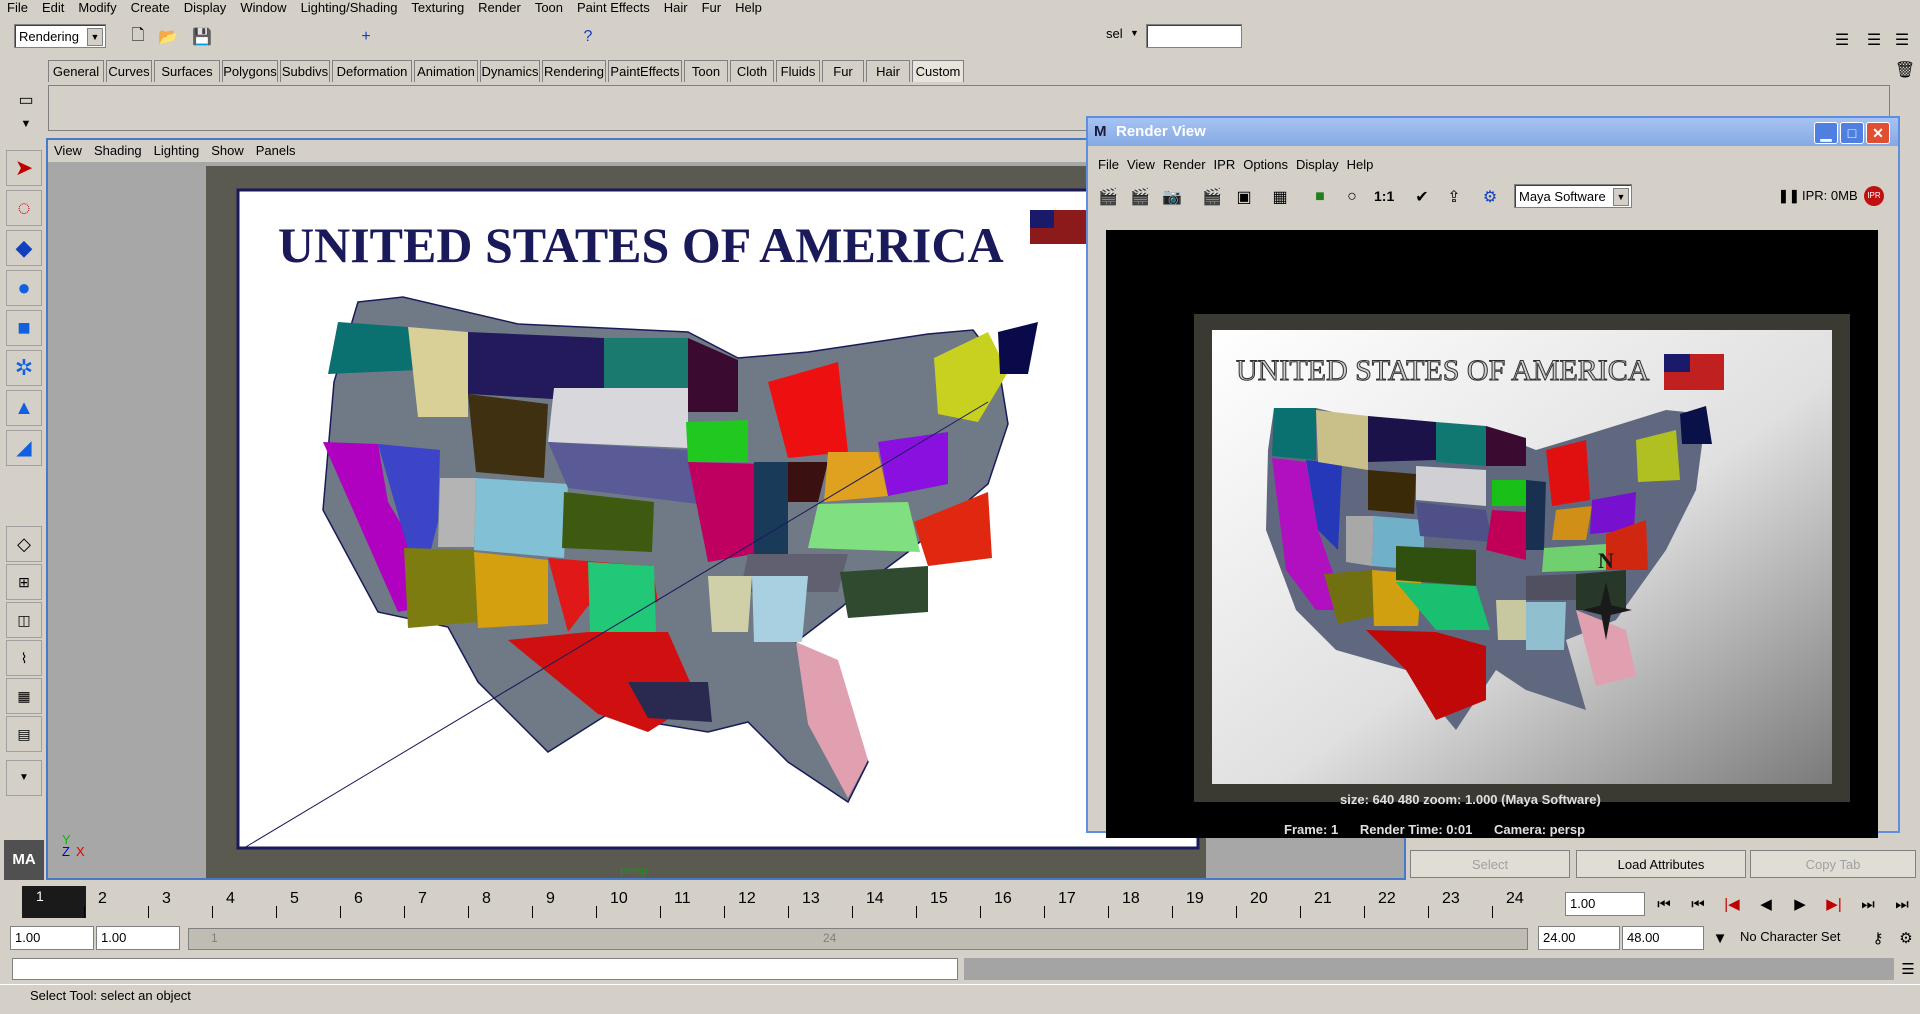 This screenshot has width=1920, height=1014. What do you see at coordinates (205, 8) in the screenshot?
I see `menu-item-display: Display` at bounding box center [205, 8].